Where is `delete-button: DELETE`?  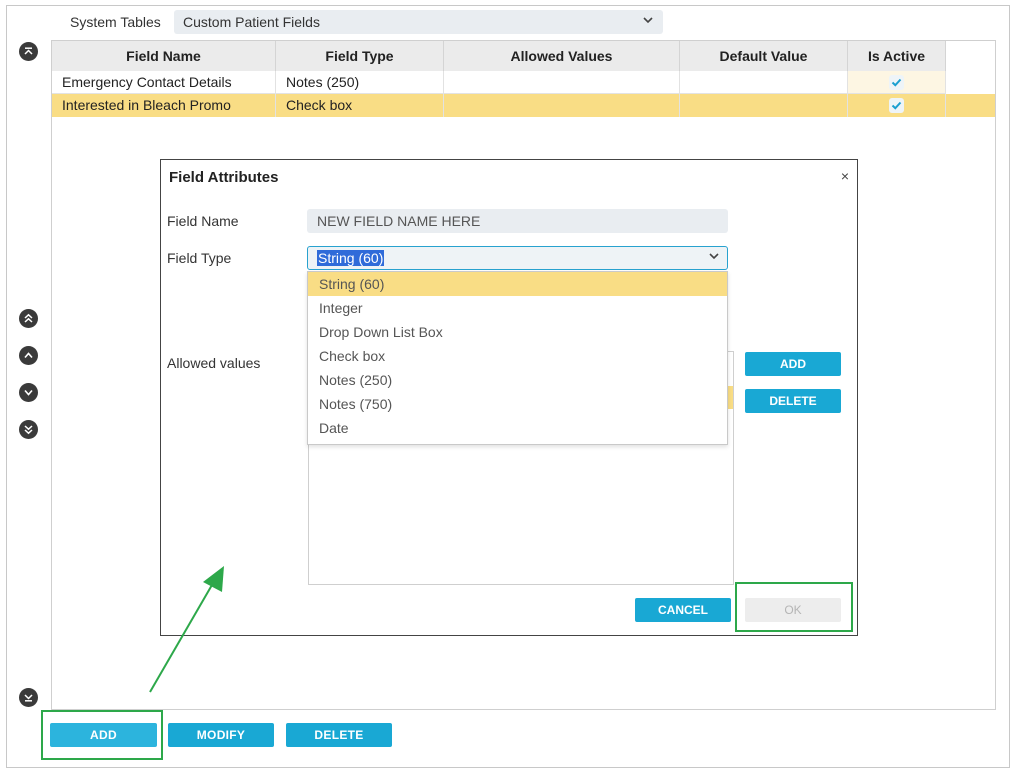
delete-button: DELETE is located at coordinates (339, 735).